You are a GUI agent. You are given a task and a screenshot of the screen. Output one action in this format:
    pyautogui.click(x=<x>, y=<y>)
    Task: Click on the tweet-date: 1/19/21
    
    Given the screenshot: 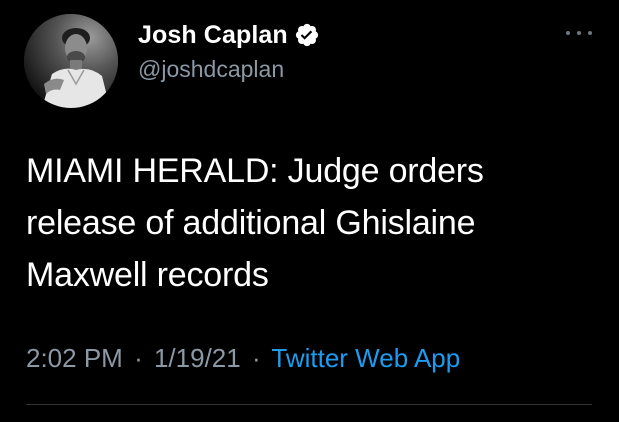 What is the action you would take?
    pyautogui.click(x=197, y=358)
    